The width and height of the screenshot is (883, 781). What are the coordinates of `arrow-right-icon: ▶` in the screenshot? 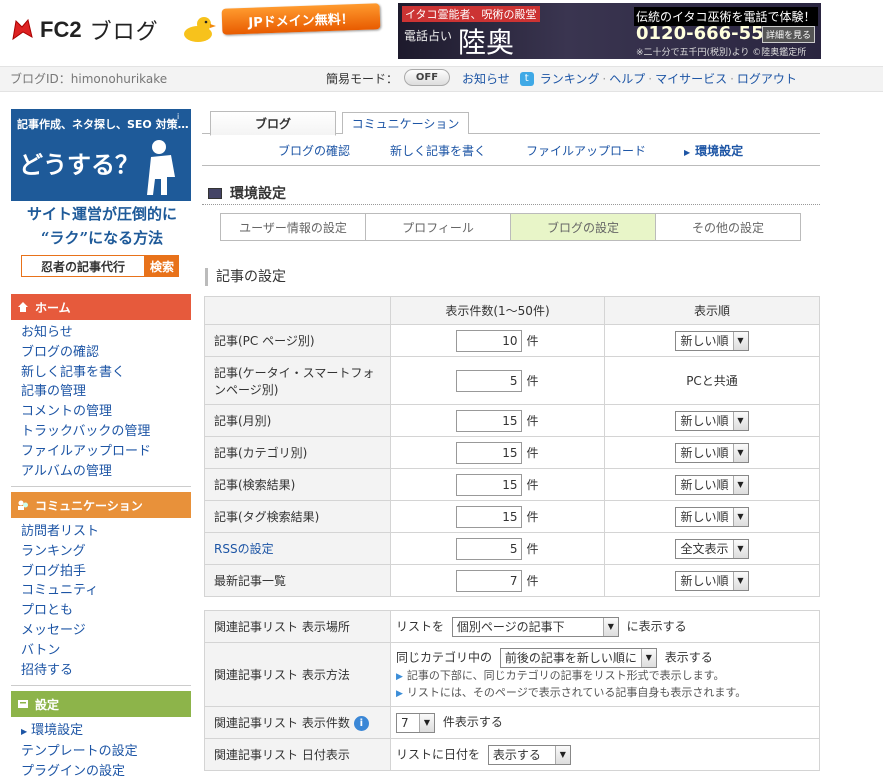 It's located at (24, 731).